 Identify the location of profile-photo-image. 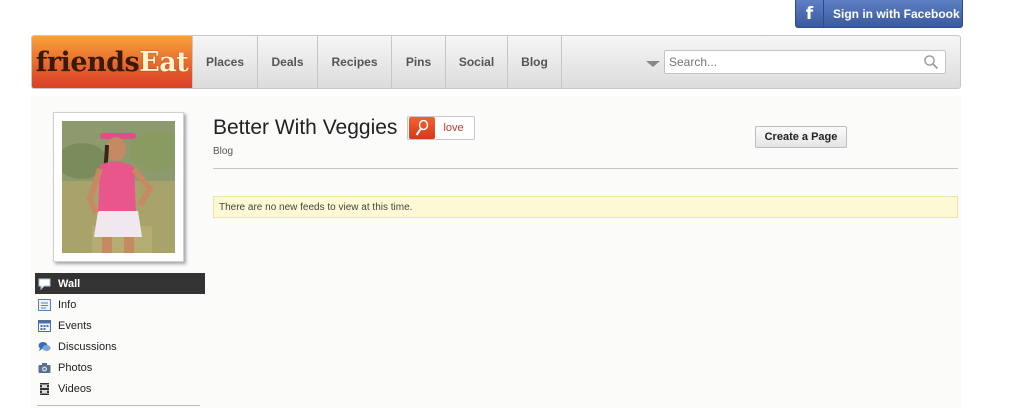
(118, 187).